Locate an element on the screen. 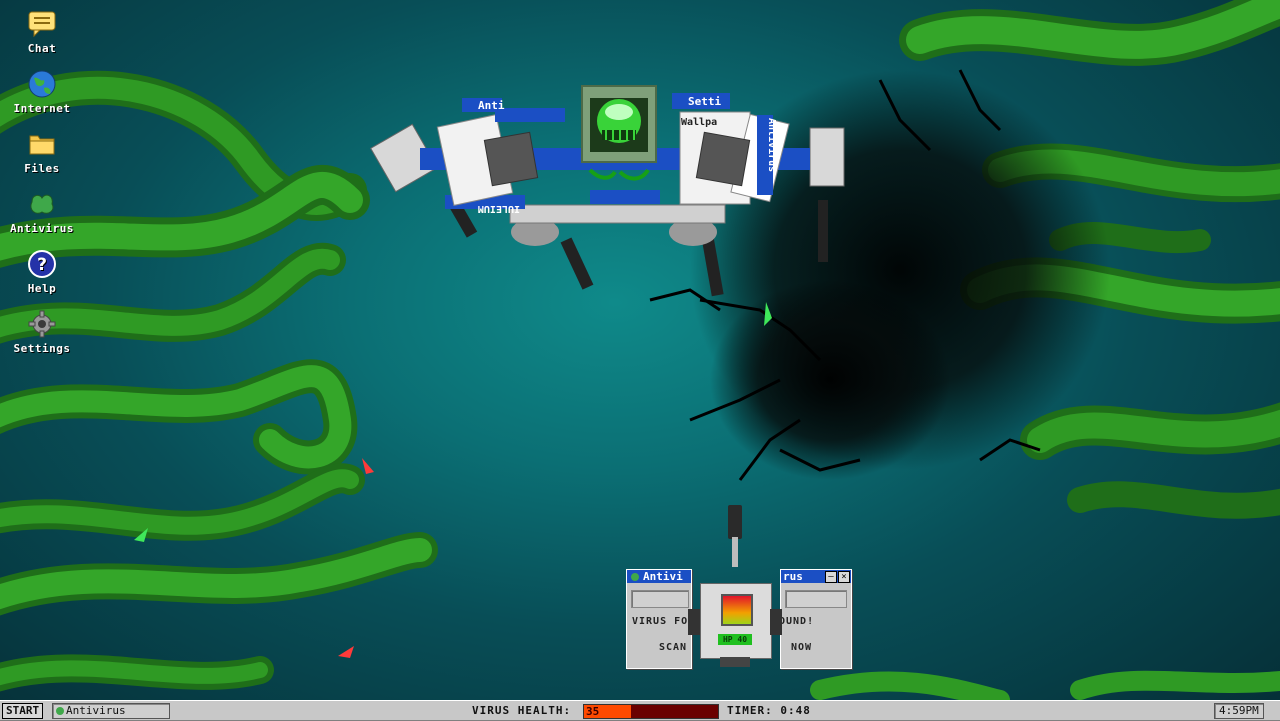 Image resolution: width=1280 pixels, height=721 pixels. scan-now-button: NOW is located at coordinates (801, 647).